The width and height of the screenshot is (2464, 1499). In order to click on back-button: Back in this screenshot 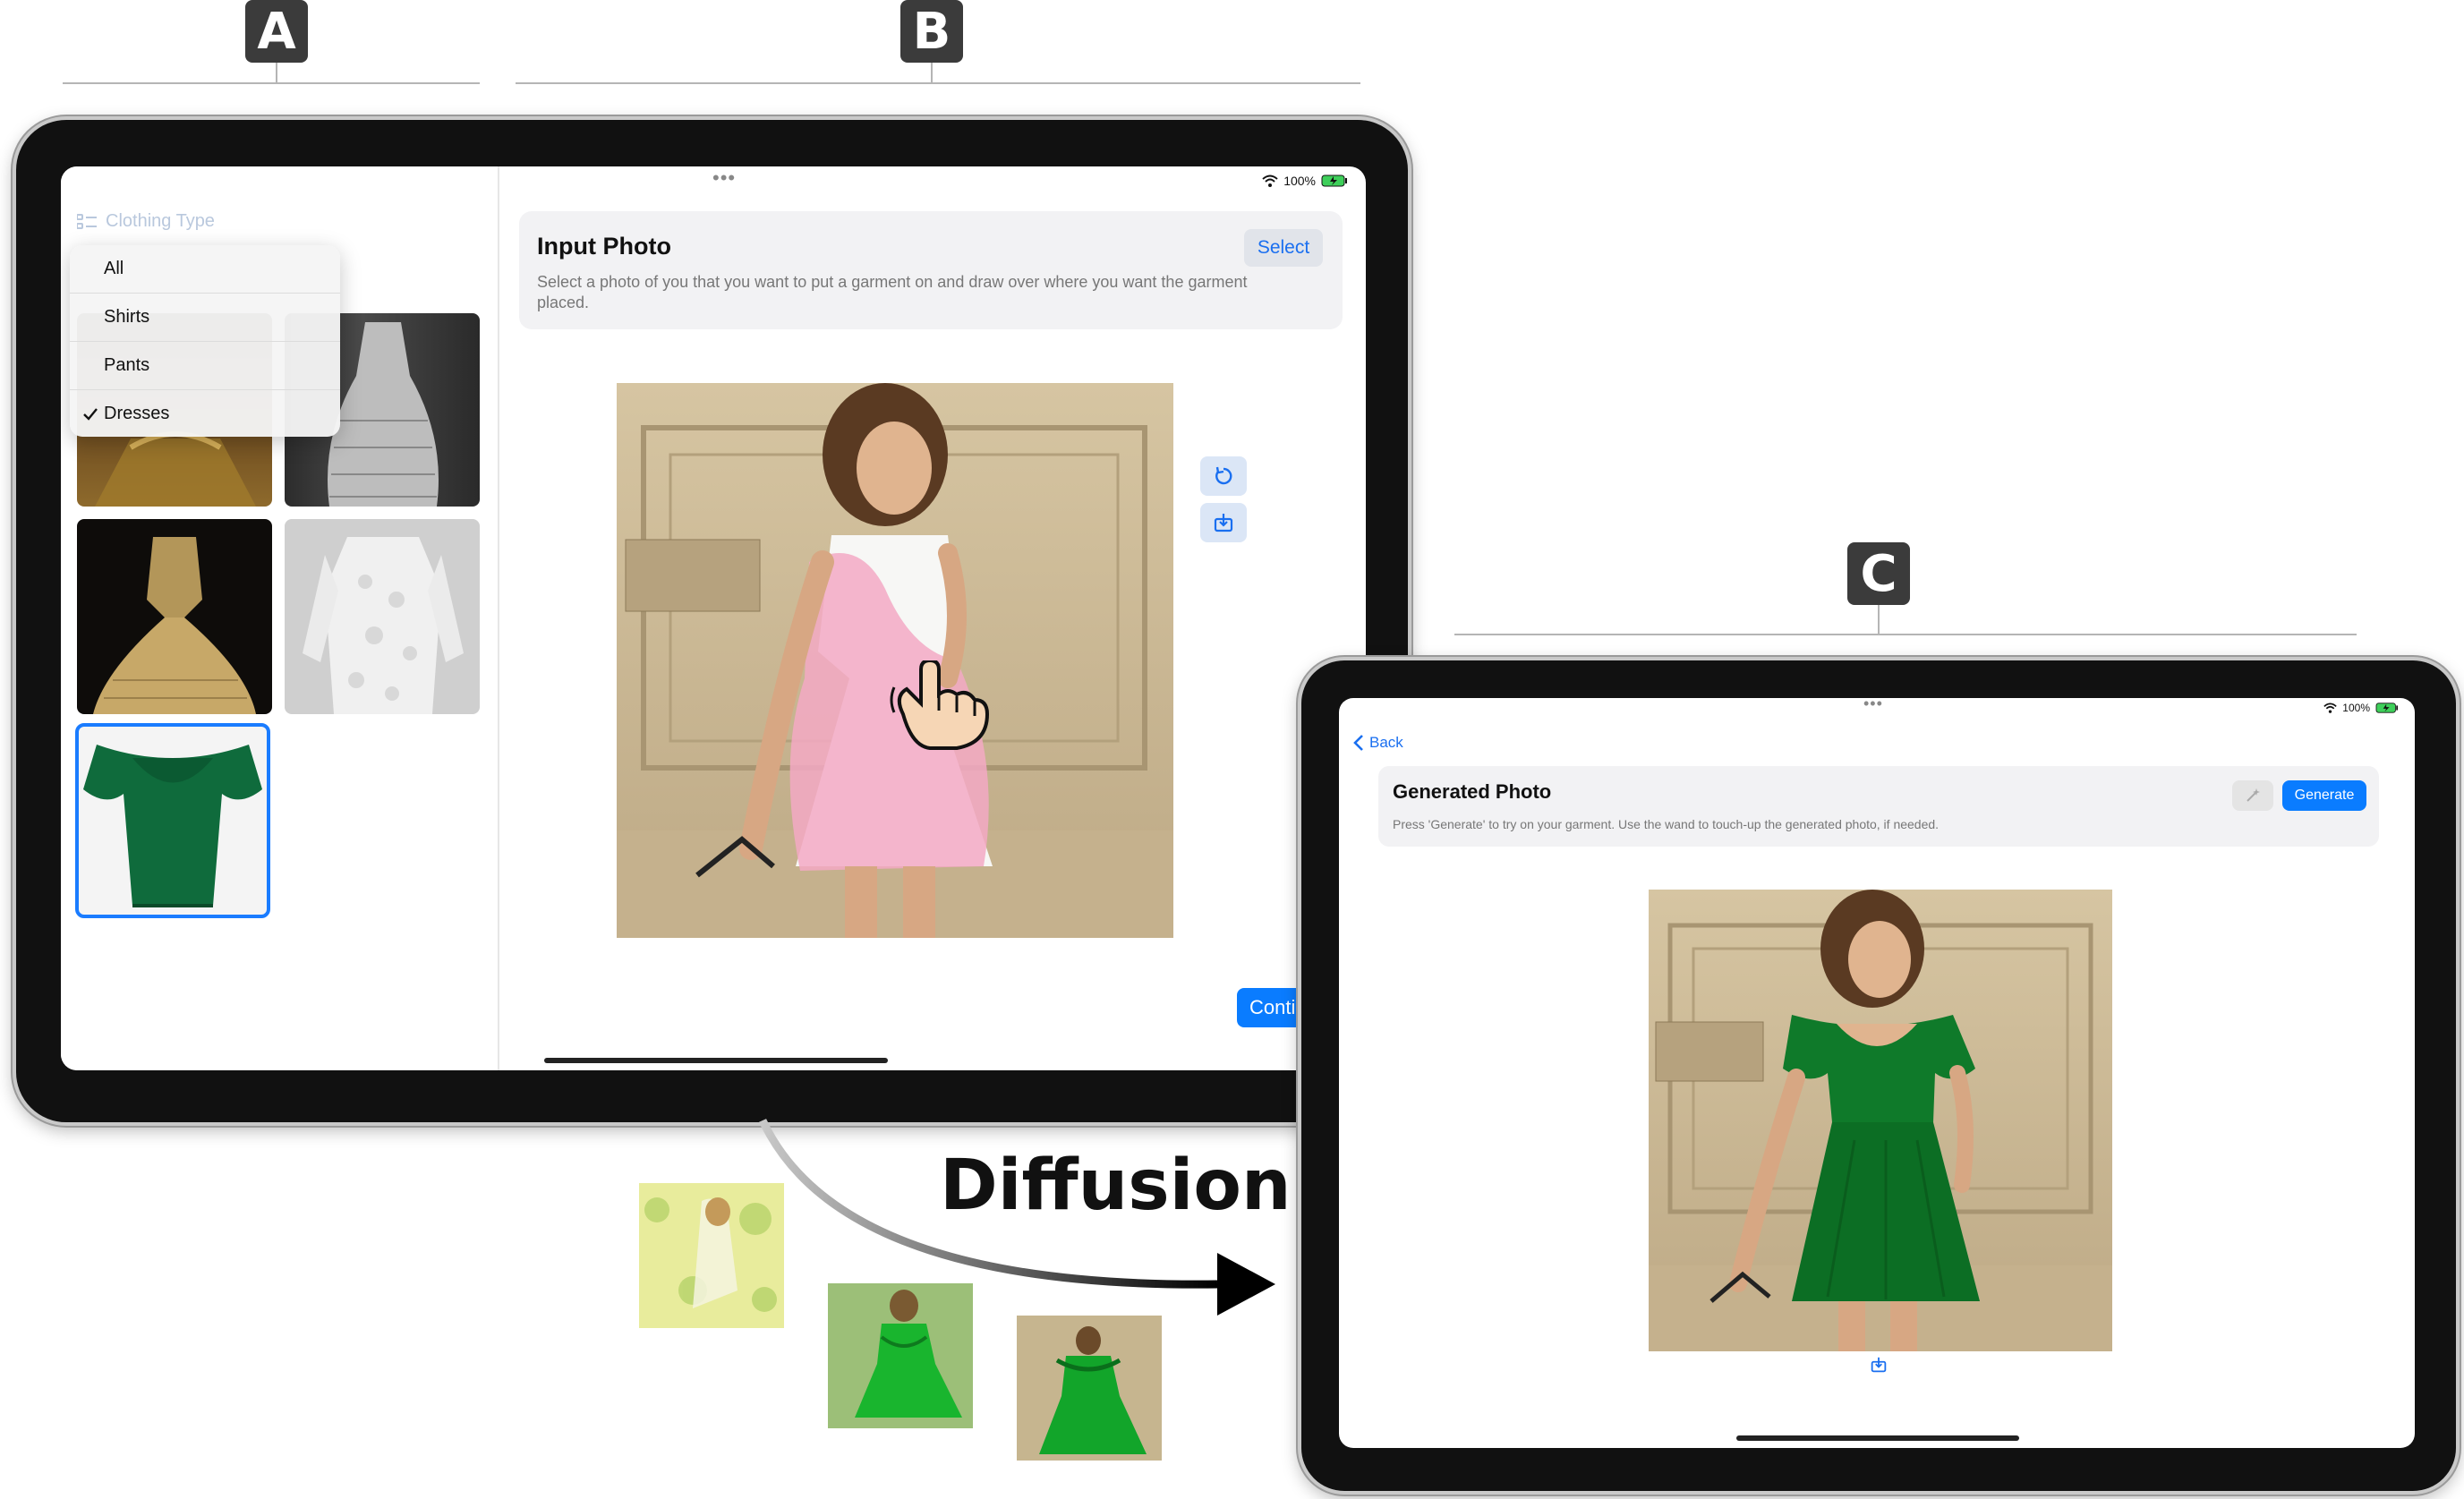, I will do `click(1378, 743)`.